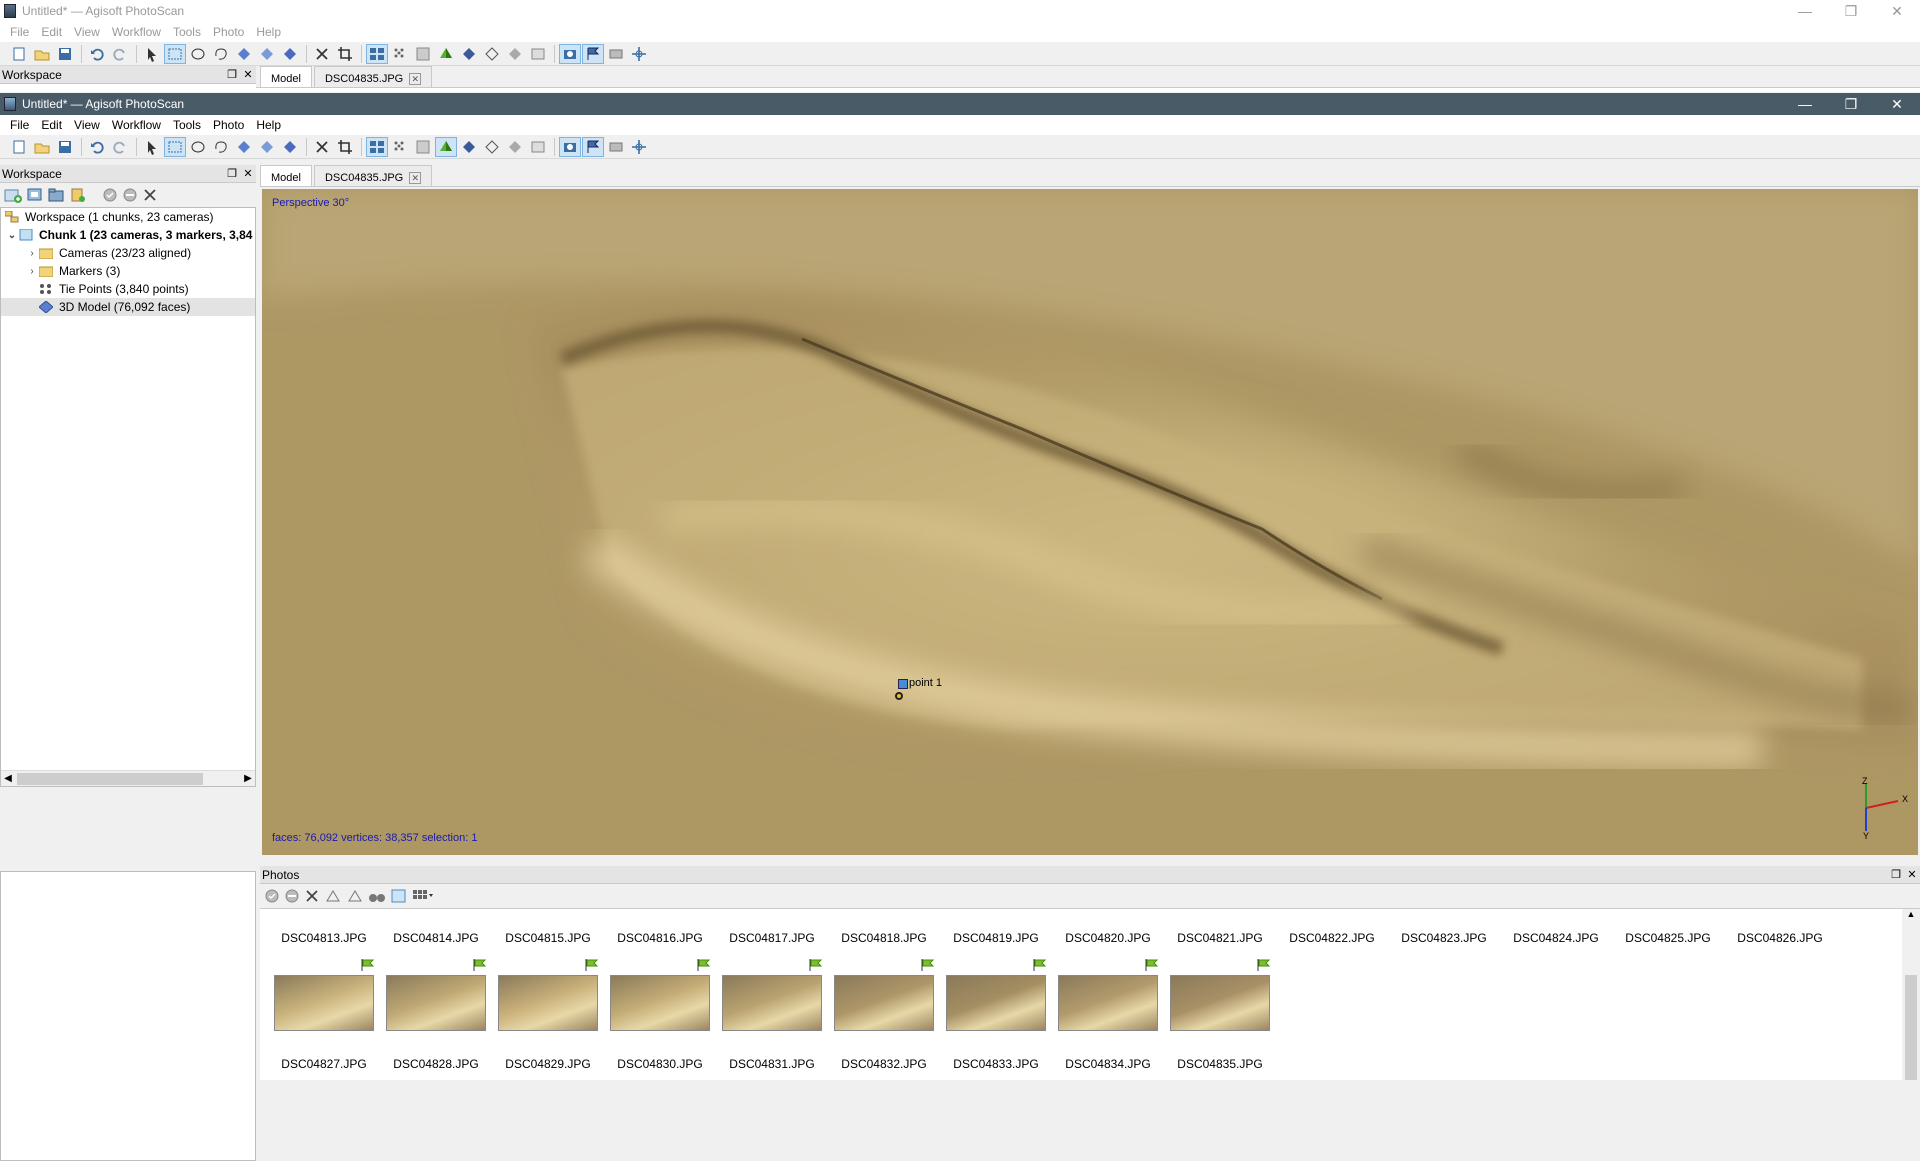  Describe the element at coordinates (373, 175) in the screenshot. I see `tab-photo: DSC04835.JPG ✕` at that location.